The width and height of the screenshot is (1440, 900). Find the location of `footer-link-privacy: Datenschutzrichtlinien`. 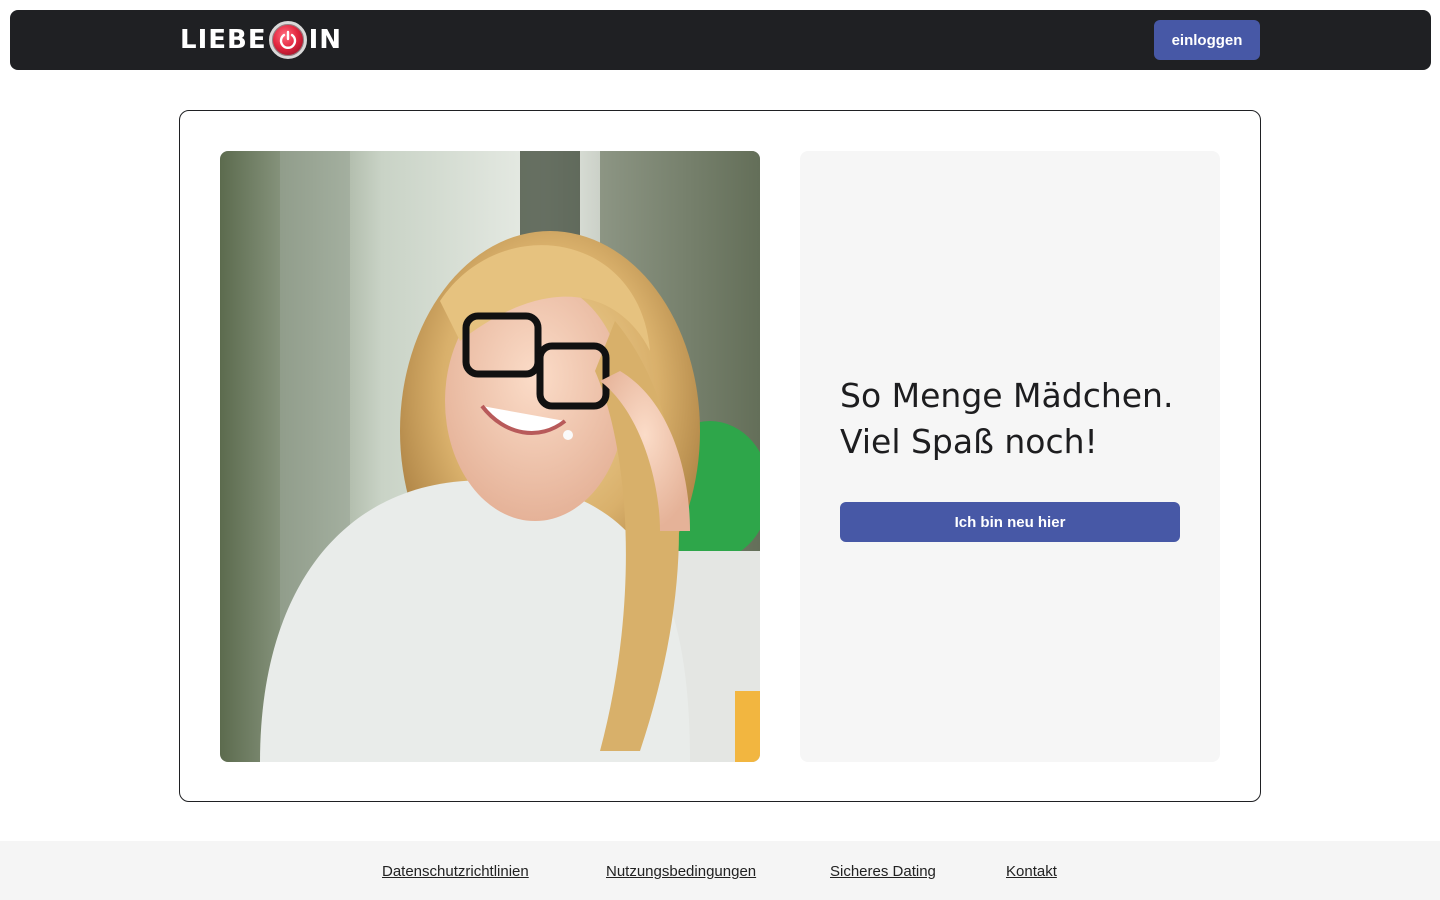

footer-link-privacy: Datenschutzrichtlinien is located at coordinates (455, 871).